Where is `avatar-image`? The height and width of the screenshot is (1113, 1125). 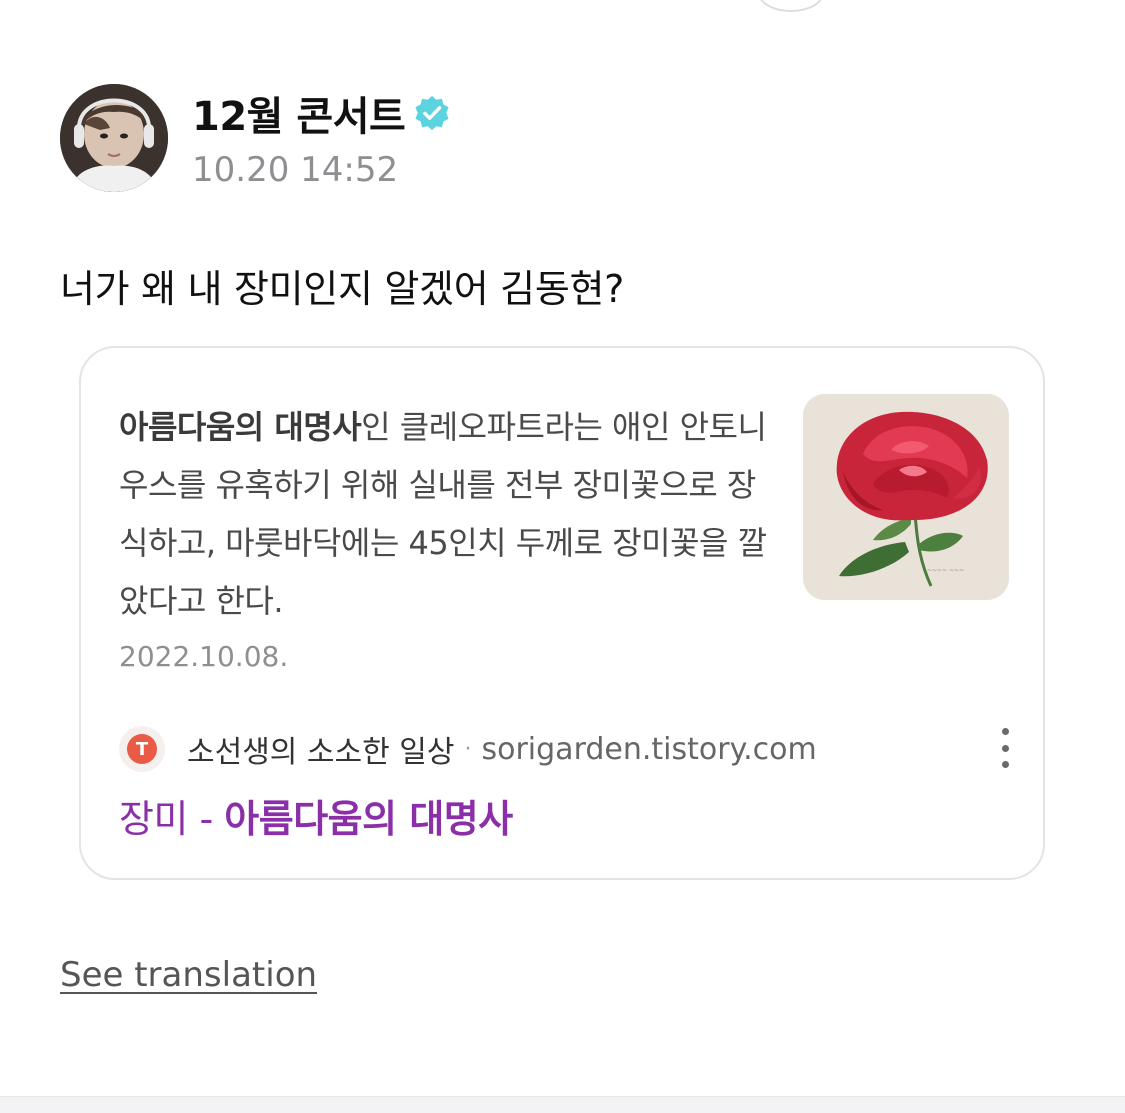
avatar-image is located at coordinates (114, 138).